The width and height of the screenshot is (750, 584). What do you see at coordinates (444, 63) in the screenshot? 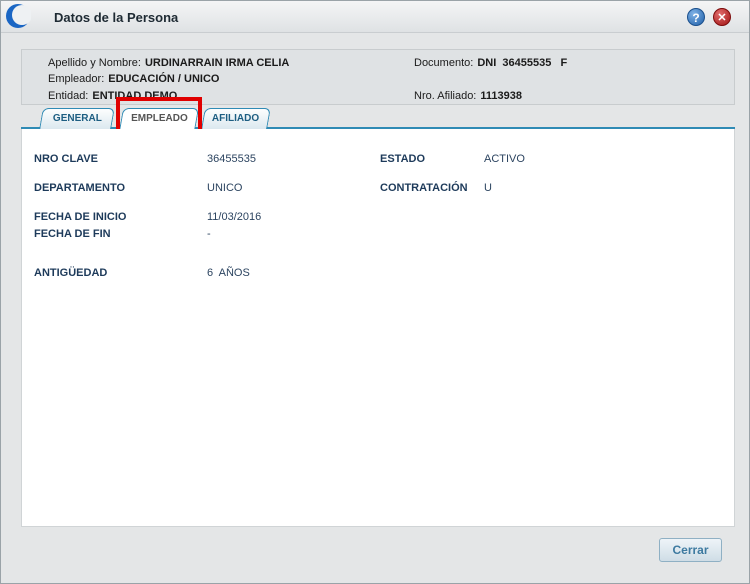
I see `documento-label: Documento:` at bounding box center [444, 63].